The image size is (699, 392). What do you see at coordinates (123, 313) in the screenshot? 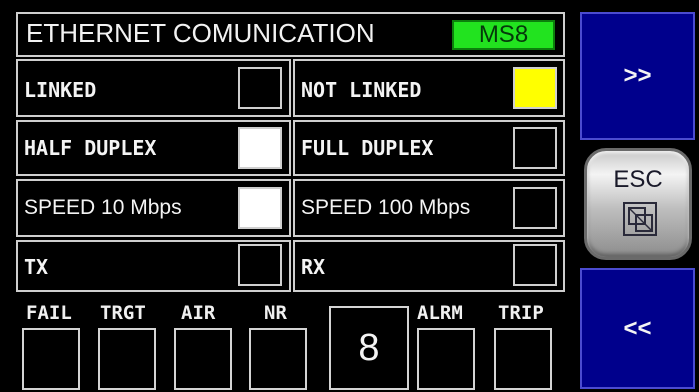
I see `trgt-label: TRGT` at bounding box center [123, 313].